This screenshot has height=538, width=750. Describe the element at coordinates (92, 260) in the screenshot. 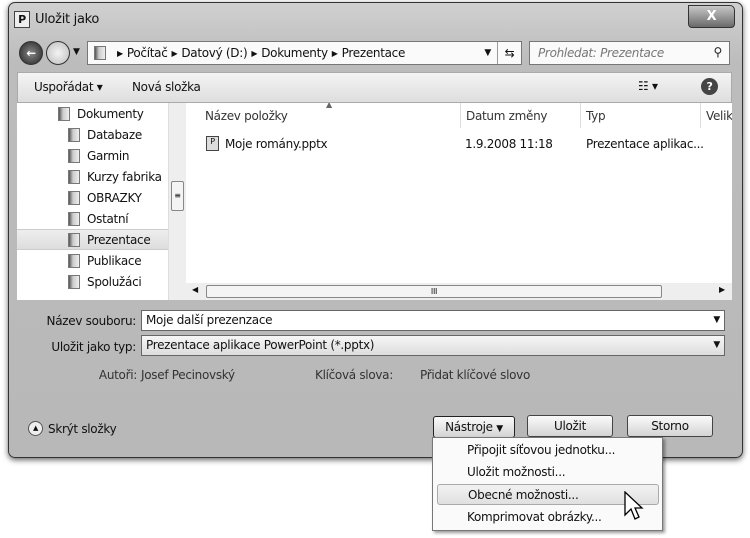

I see `nav-item: Publikace` at that location.